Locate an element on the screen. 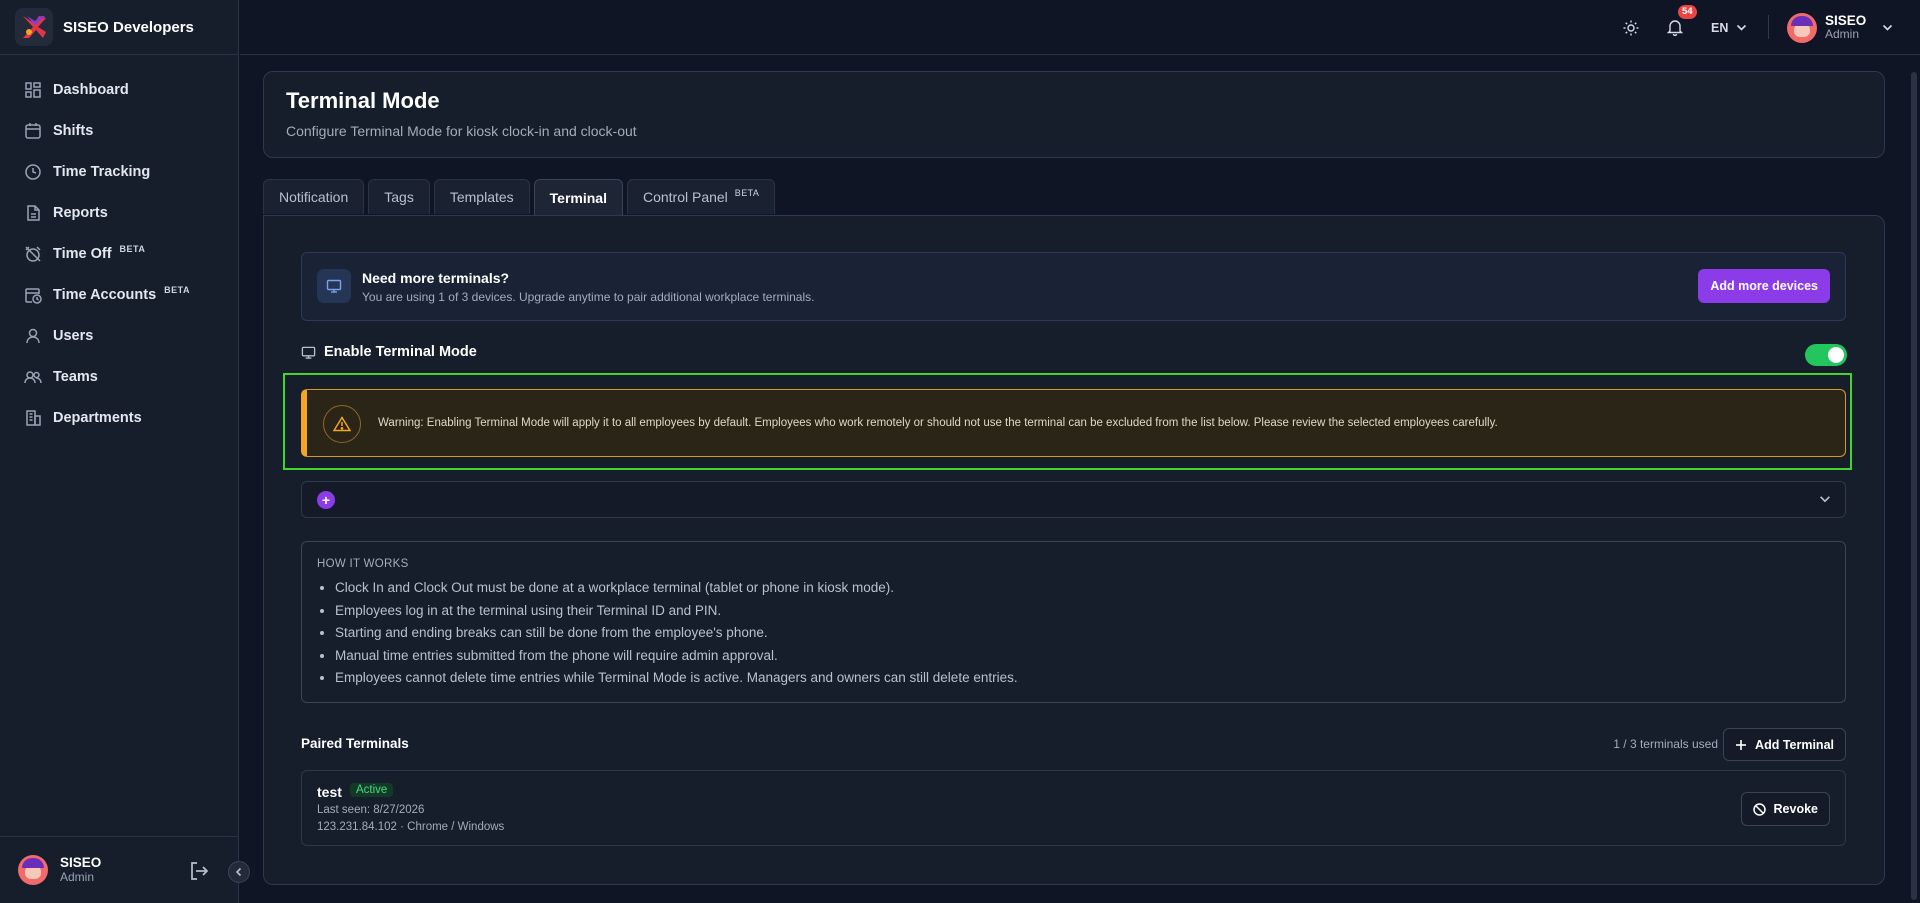 The image size is (1920, 903). brand: SISEO Developers is located at coordinates (119, 27).